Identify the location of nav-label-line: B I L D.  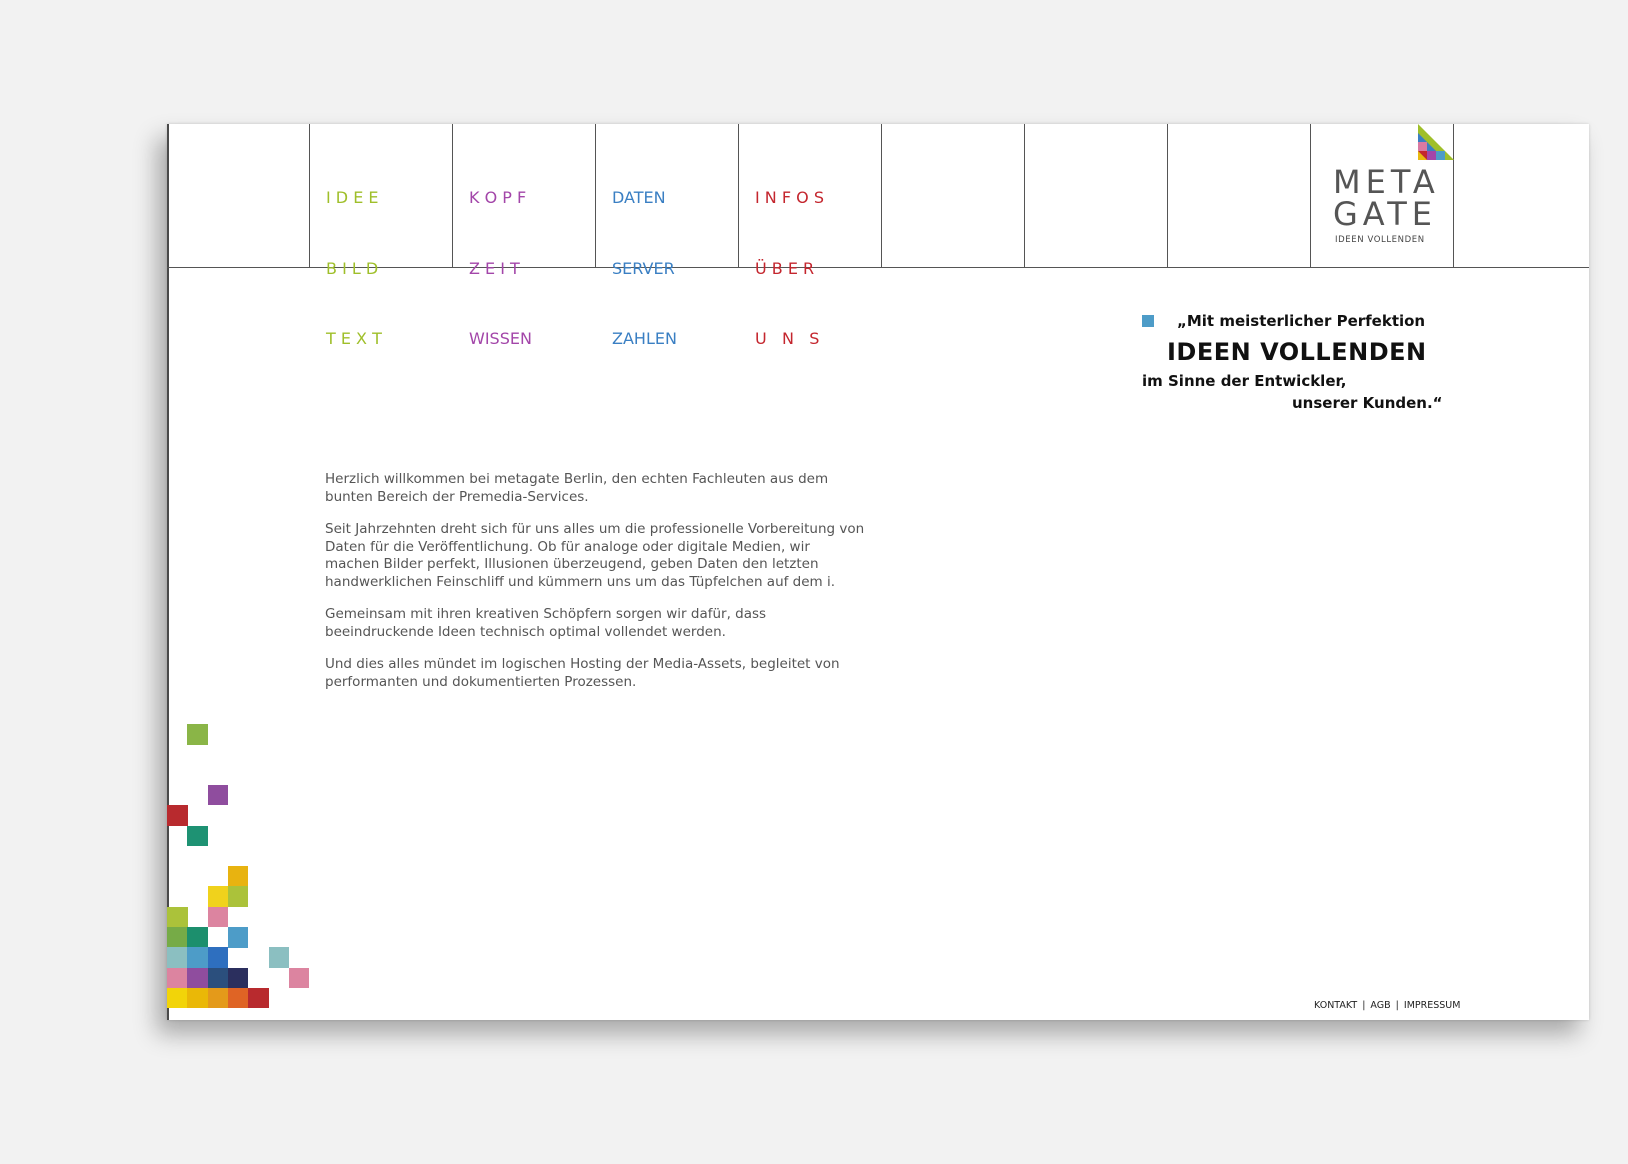
(352, 268).